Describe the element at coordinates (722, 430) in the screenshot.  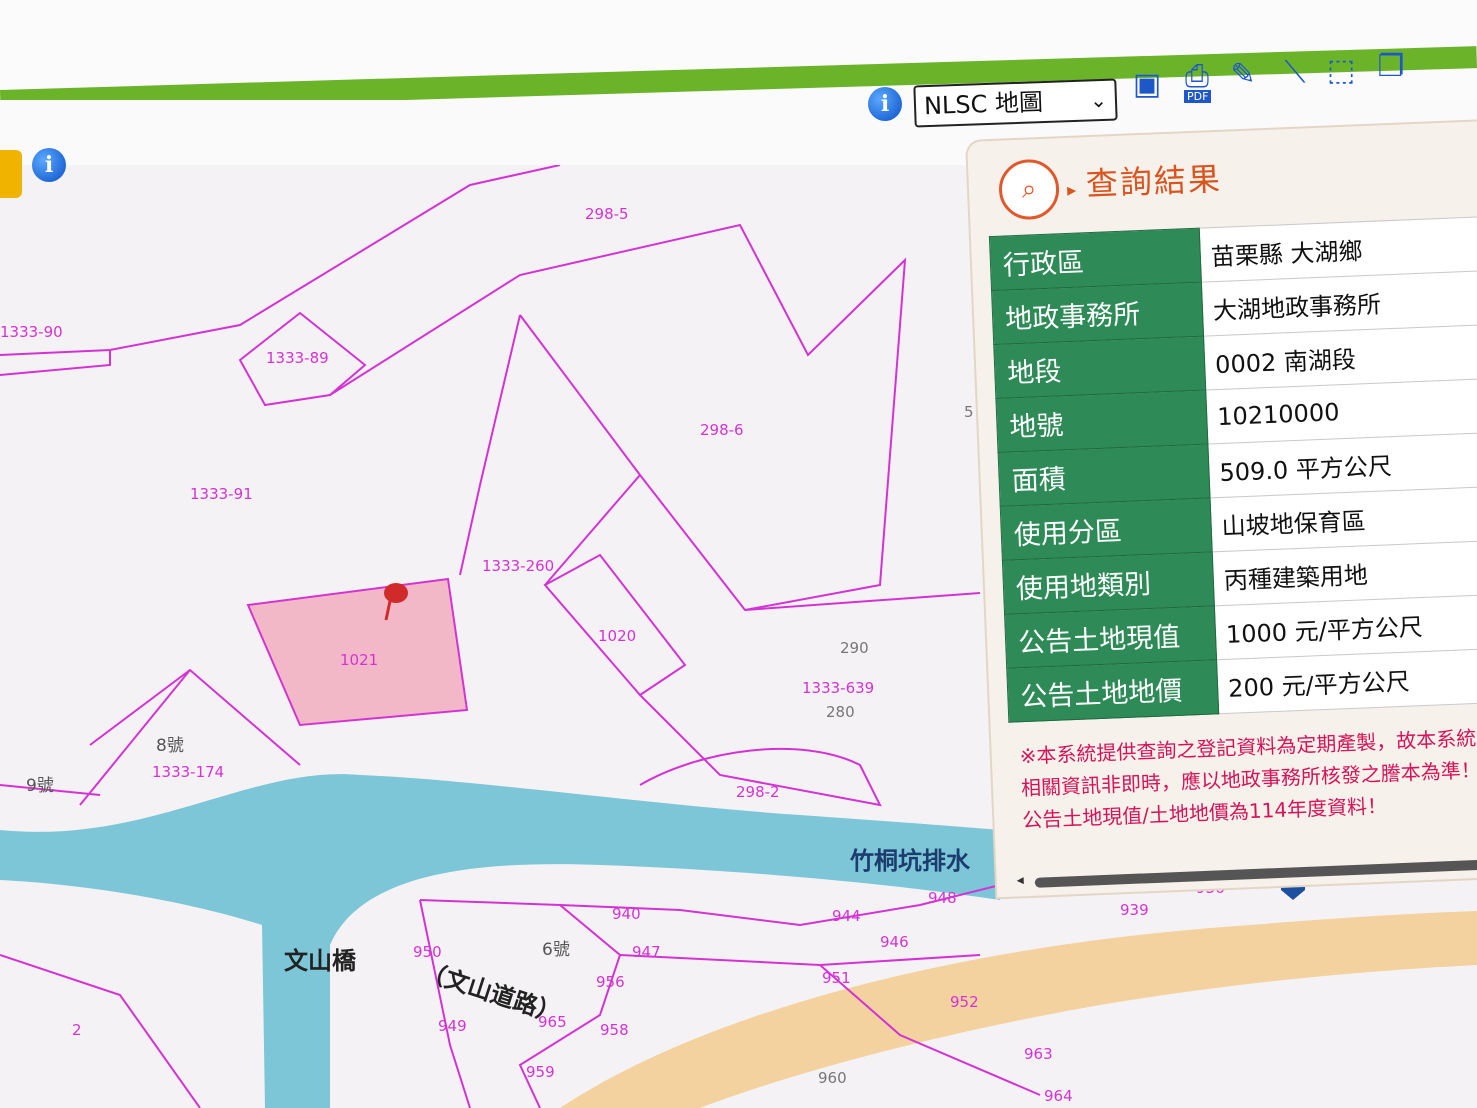
I see `parcel-label: 298-6` at that location.